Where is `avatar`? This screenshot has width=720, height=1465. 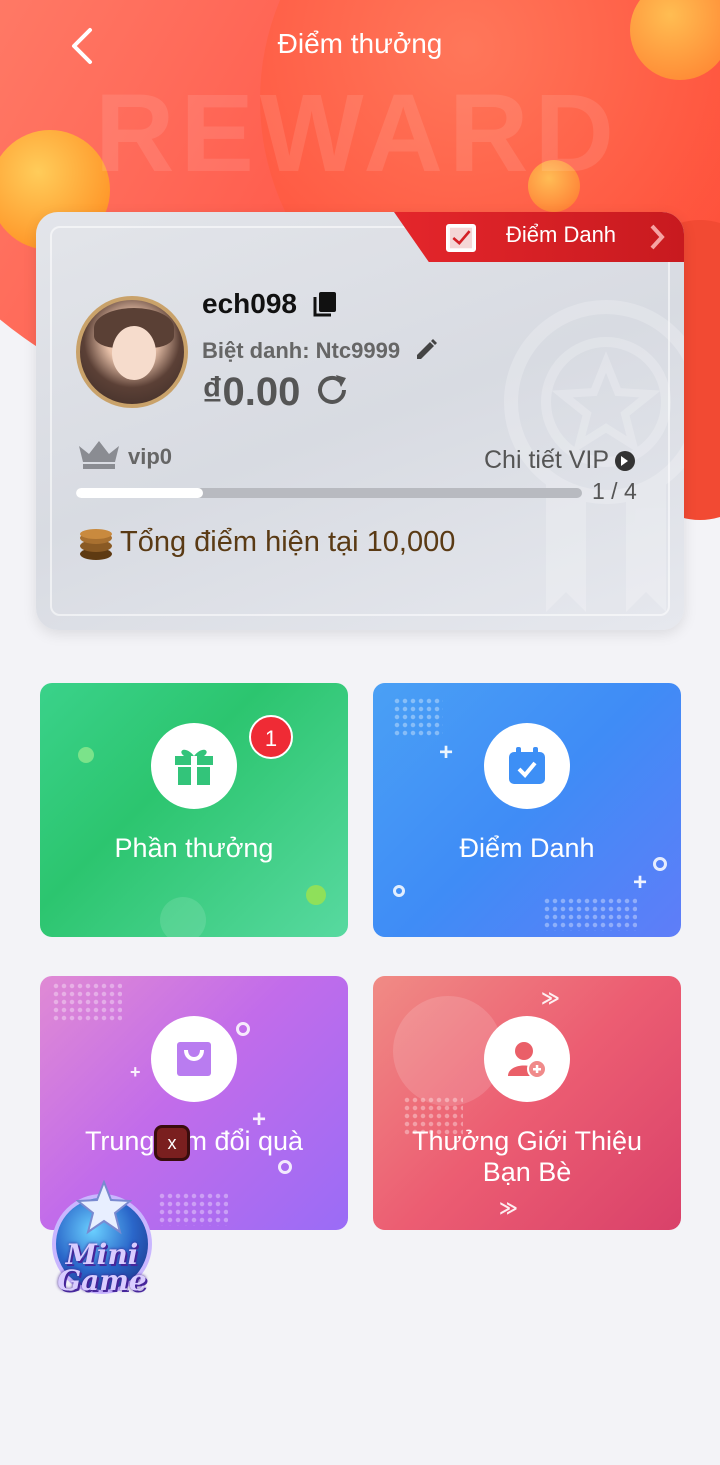
avatar is located at coordinates (132, 352).